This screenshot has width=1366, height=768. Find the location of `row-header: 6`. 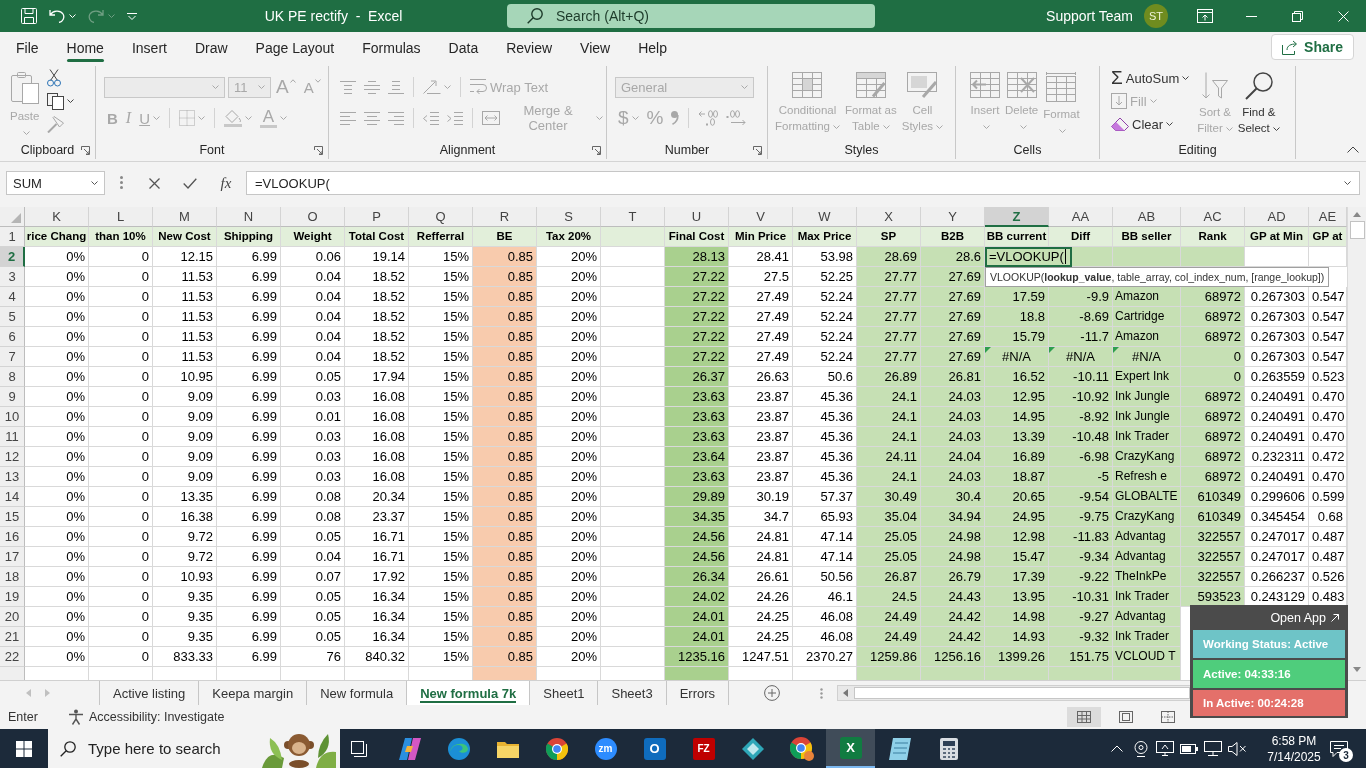

row-header: 6 is located at coordinates (12, 337).